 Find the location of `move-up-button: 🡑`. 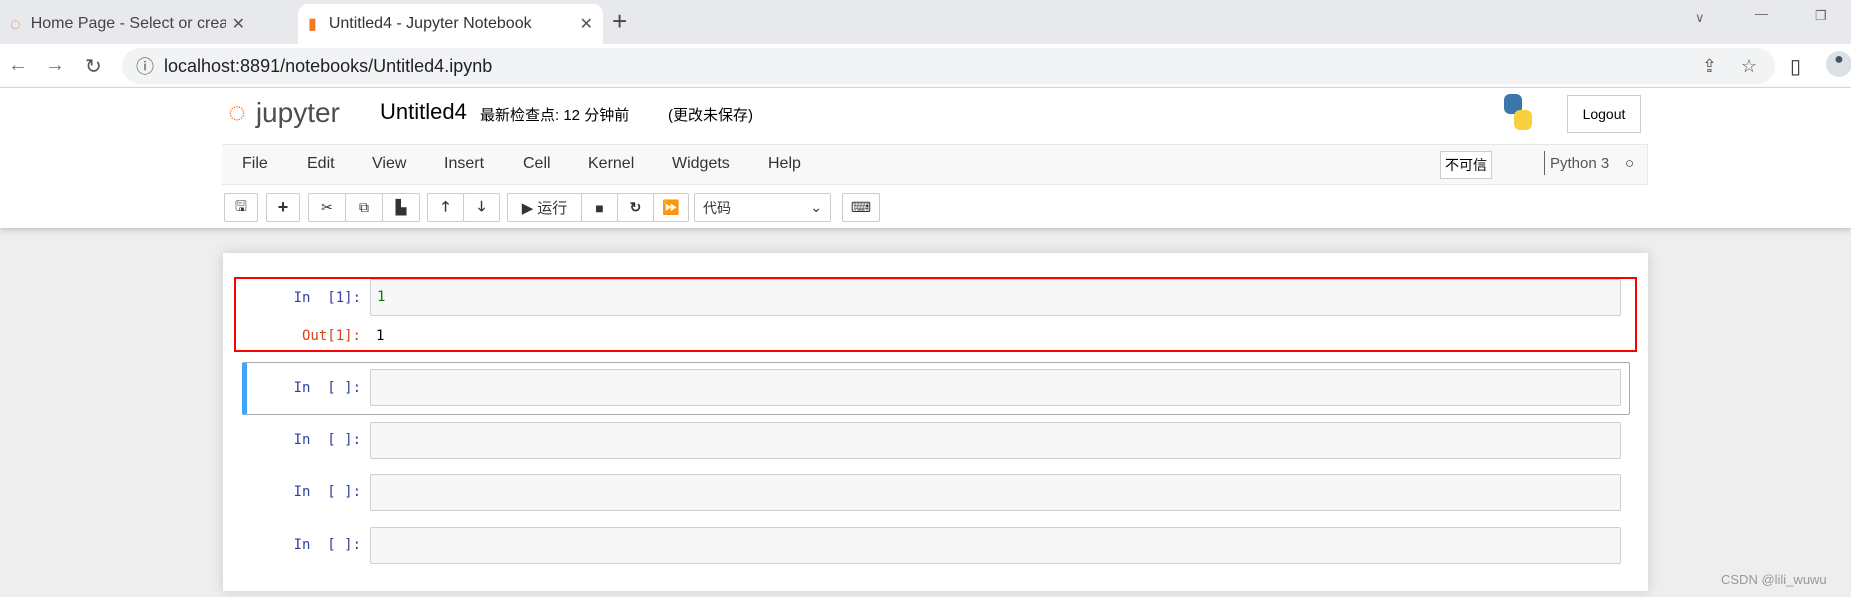

move-up-button: 🡑 is located at coordinates (445, 207).